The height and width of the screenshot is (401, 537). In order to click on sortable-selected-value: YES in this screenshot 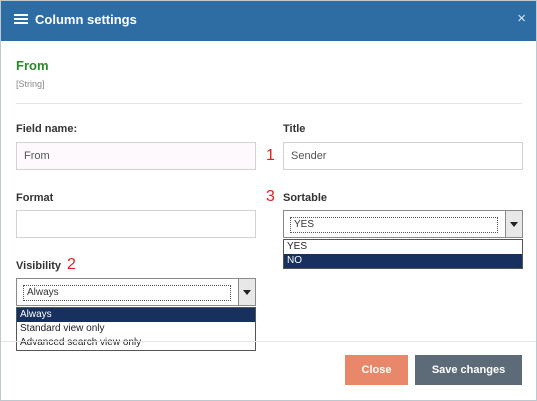, I will do `click(394, 225)`.